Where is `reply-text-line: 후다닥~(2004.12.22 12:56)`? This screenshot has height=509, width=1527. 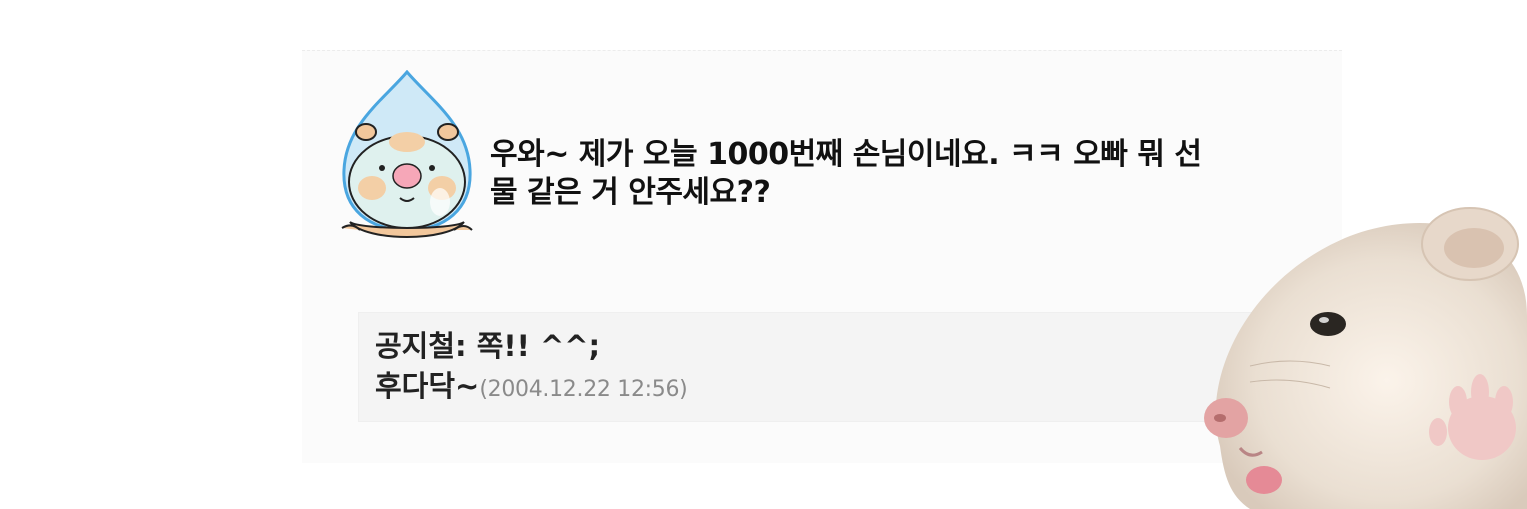 reply-text-line: 후다닥~(2004.12.22 12:56) is located at coordinates (531, 388).